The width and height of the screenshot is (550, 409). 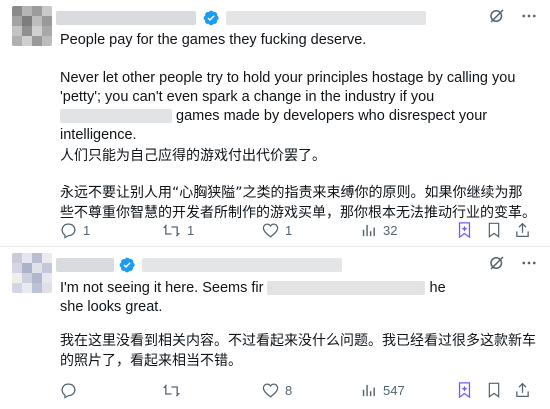 What do you see at coordinates (394, 390) in the screenshot?
I see `views-count: 547` at bounding box center [394, 390].